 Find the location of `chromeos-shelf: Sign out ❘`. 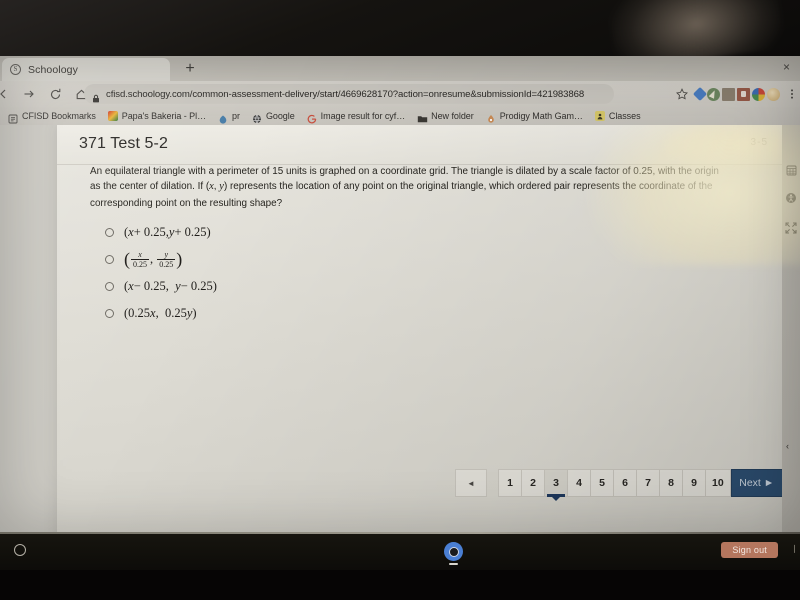

chromeos-shelf: Sign out ❘ is located at coordinates (400, 551).